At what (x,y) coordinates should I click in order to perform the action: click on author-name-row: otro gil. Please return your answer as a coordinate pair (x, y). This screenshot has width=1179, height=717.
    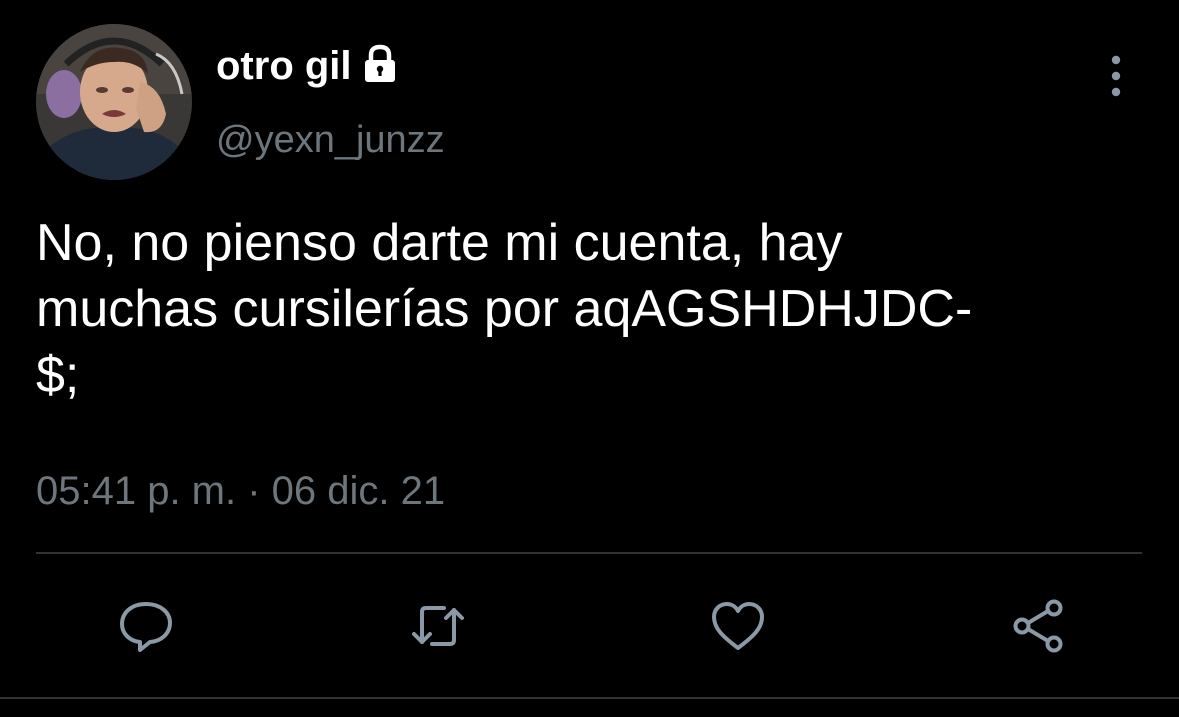
    Looking at the image, I should click on (307, 66).